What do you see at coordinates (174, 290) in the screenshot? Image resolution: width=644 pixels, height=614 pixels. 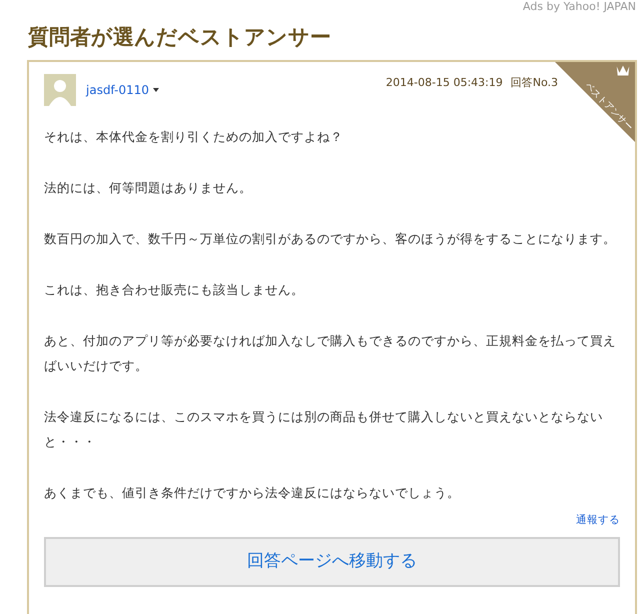 I see `answer-paragraph: これは、抱き合わせ販売にも該当しません。` at bounding box center [174, 290].